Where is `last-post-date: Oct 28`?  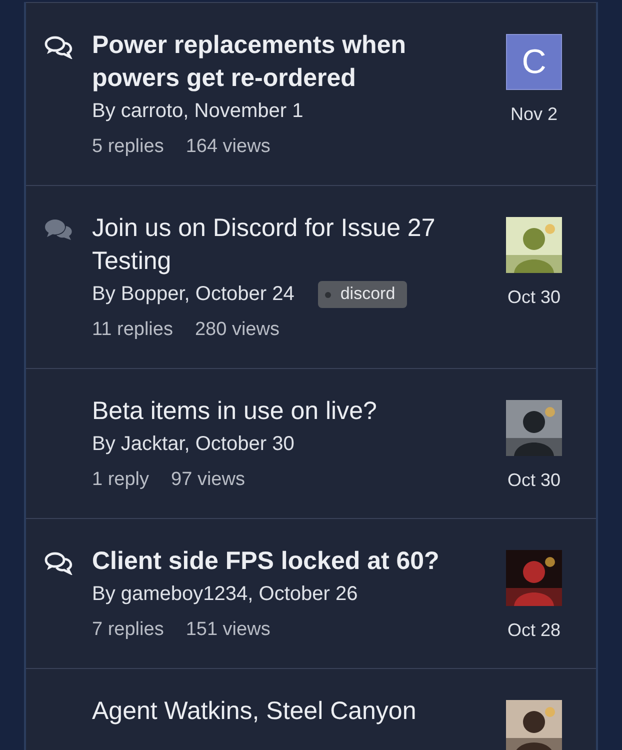 last-post-date: Oct 28 is located at coordinates (534, 630).